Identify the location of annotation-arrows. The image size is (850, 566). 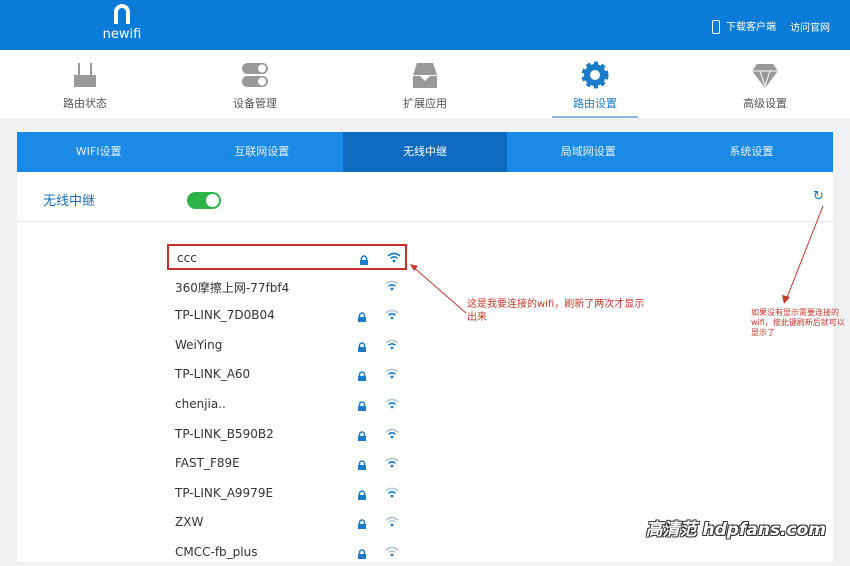
(617, 259).